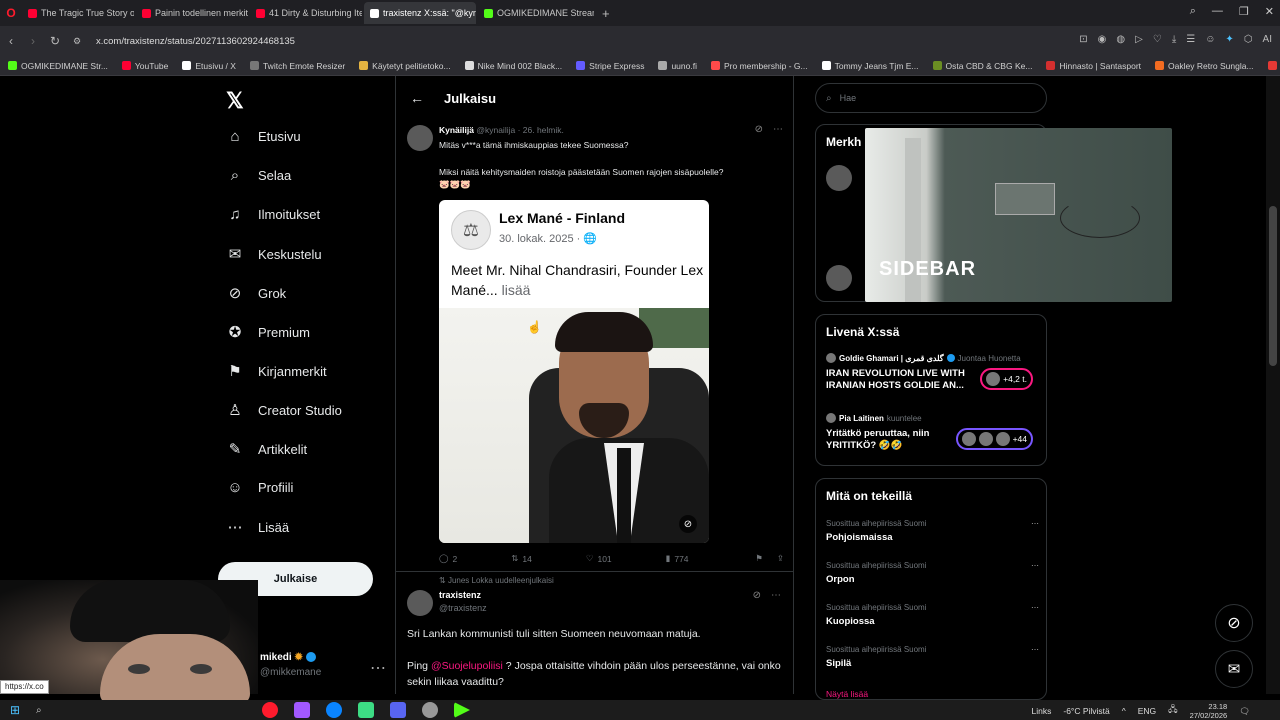 The width and height of the screenshot is (1280, 720). What do you see at coordinates (1193, 11) in the screenshot?
I see `browser-search-icon: ⌕` at bounding box center [1193, 11].